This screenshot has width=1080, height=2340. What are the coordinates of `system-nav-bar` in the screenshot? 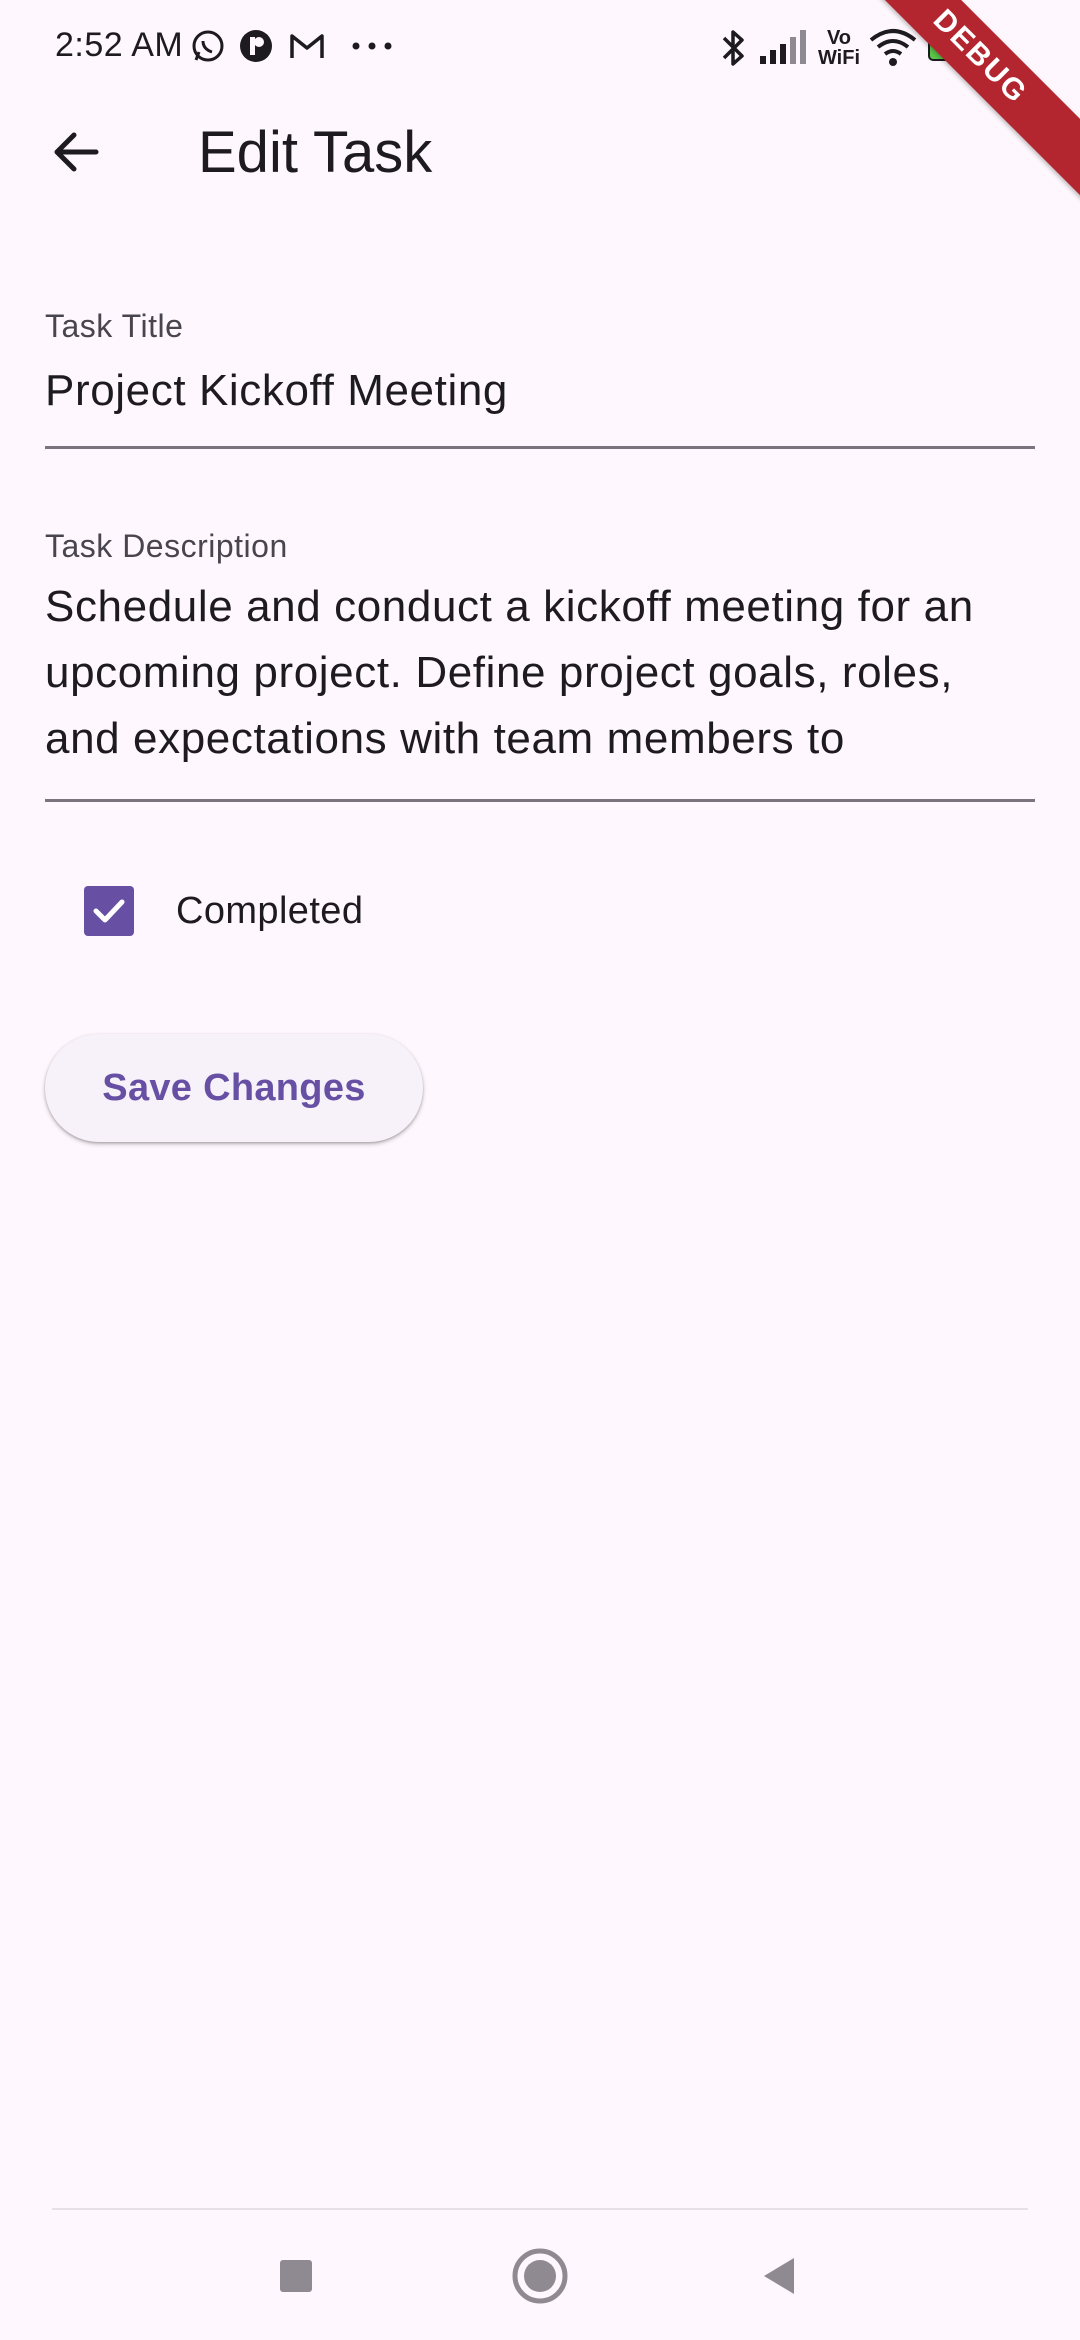 It's located at (540, 2275).